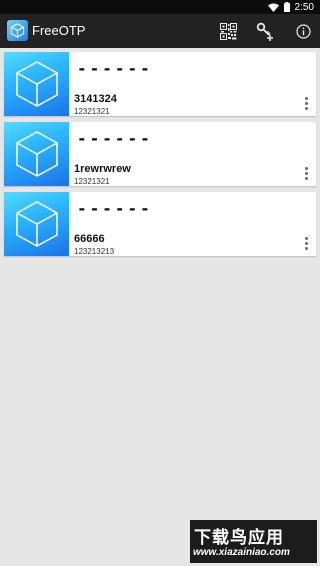  I want to click on token-issuer: 3141324, so click(95, 99).